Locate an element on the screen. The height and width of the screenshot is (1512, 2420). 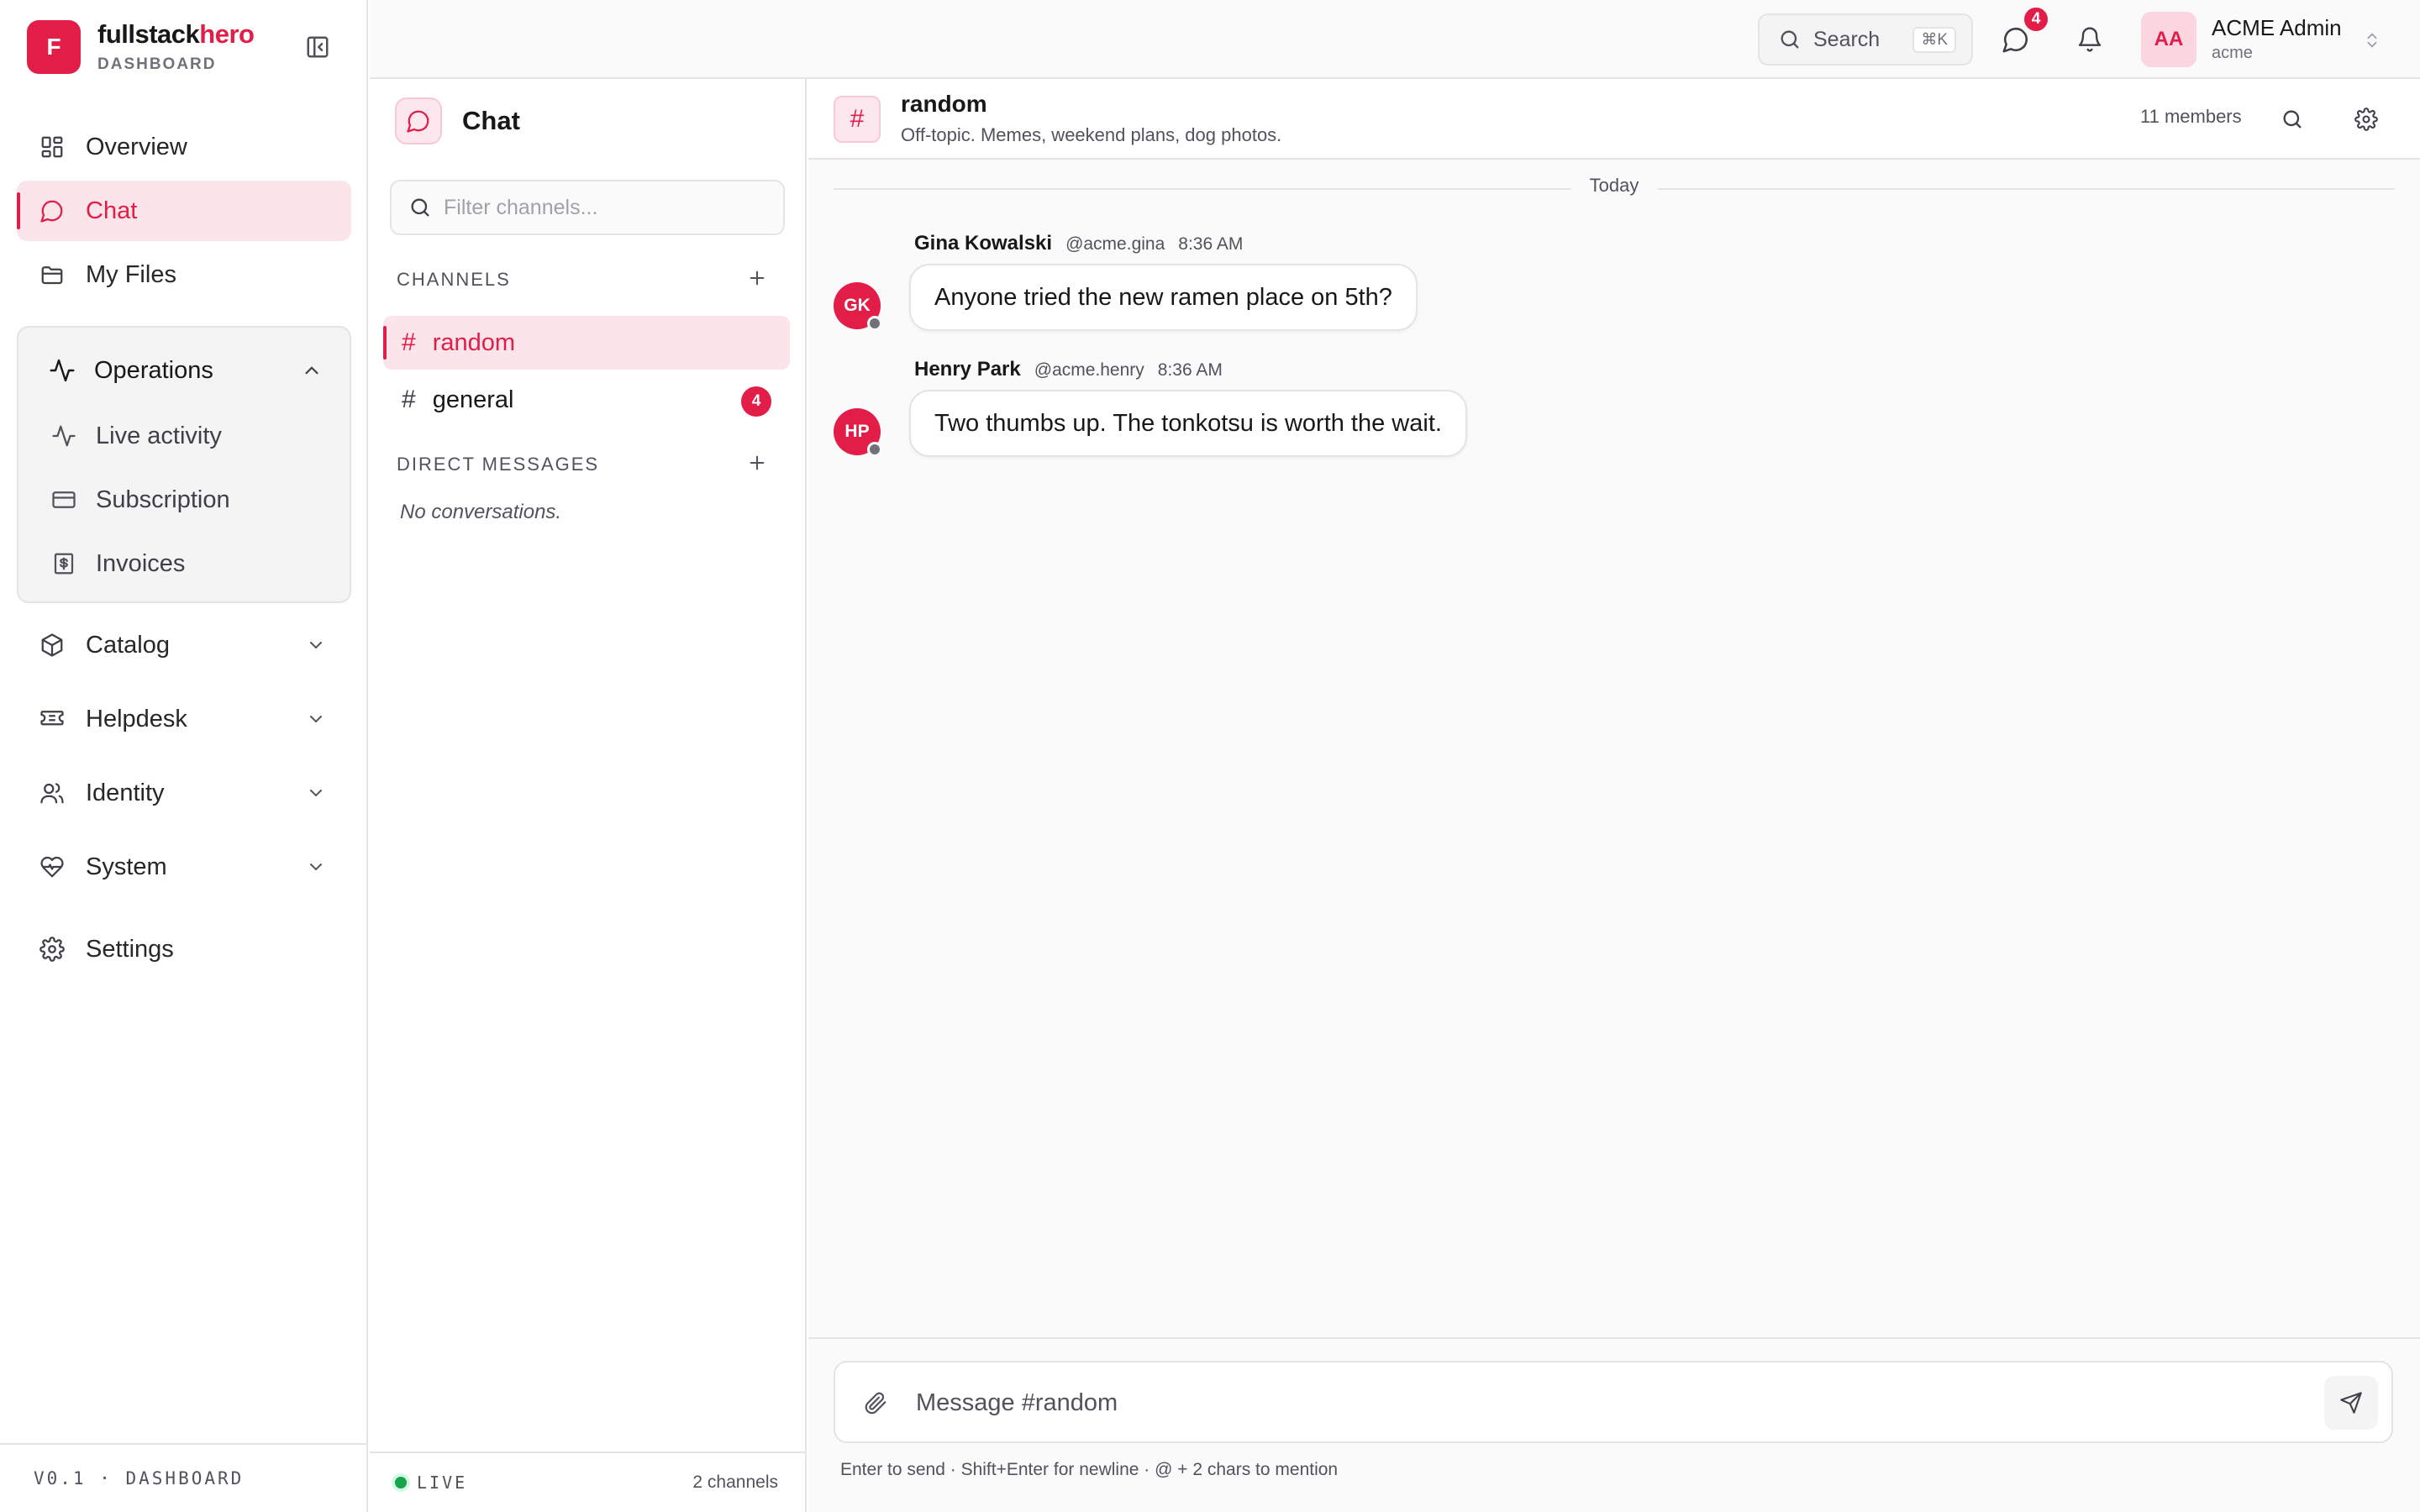
paperclip-icon is located at coordinates (875, 1403).